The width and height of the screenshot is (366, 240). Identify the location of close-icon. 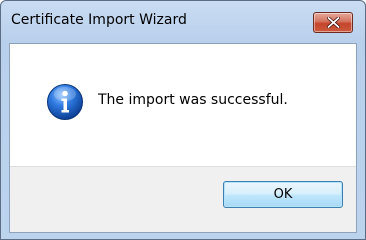
(333, 22).